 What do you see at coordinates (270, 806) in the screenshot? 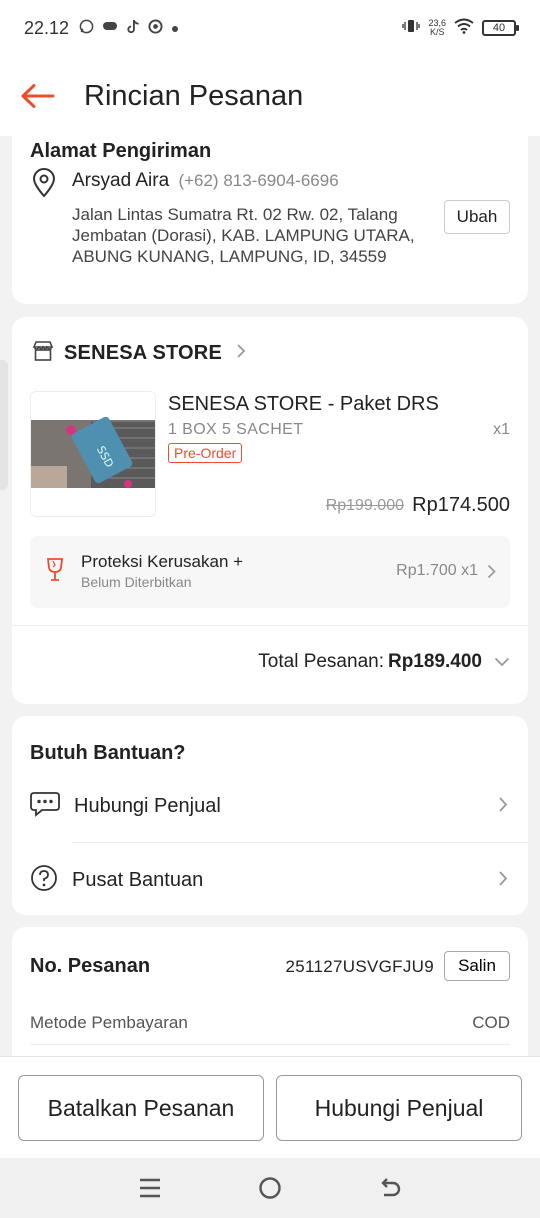
I see `help-contact-seller: Hubungi Penjual` at bounding box center [270, 806].